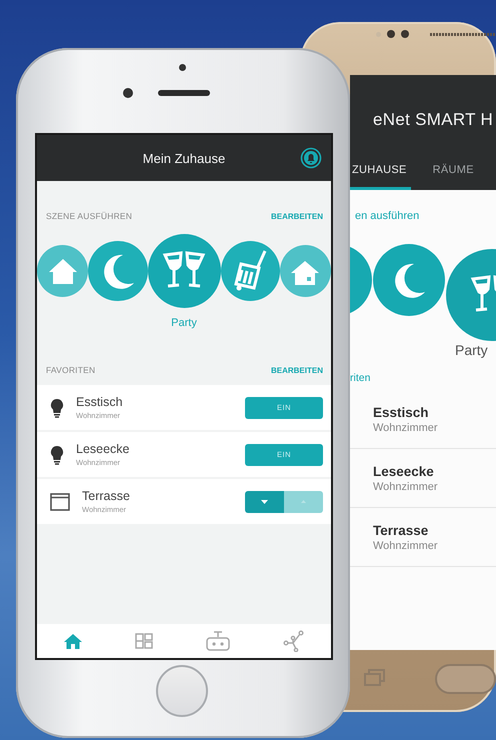 This screenshot has width=496, height=740. What do you see at coordinates (465, 679) in the screenshot?
I see `home-button` at bounding box center [465, 679].